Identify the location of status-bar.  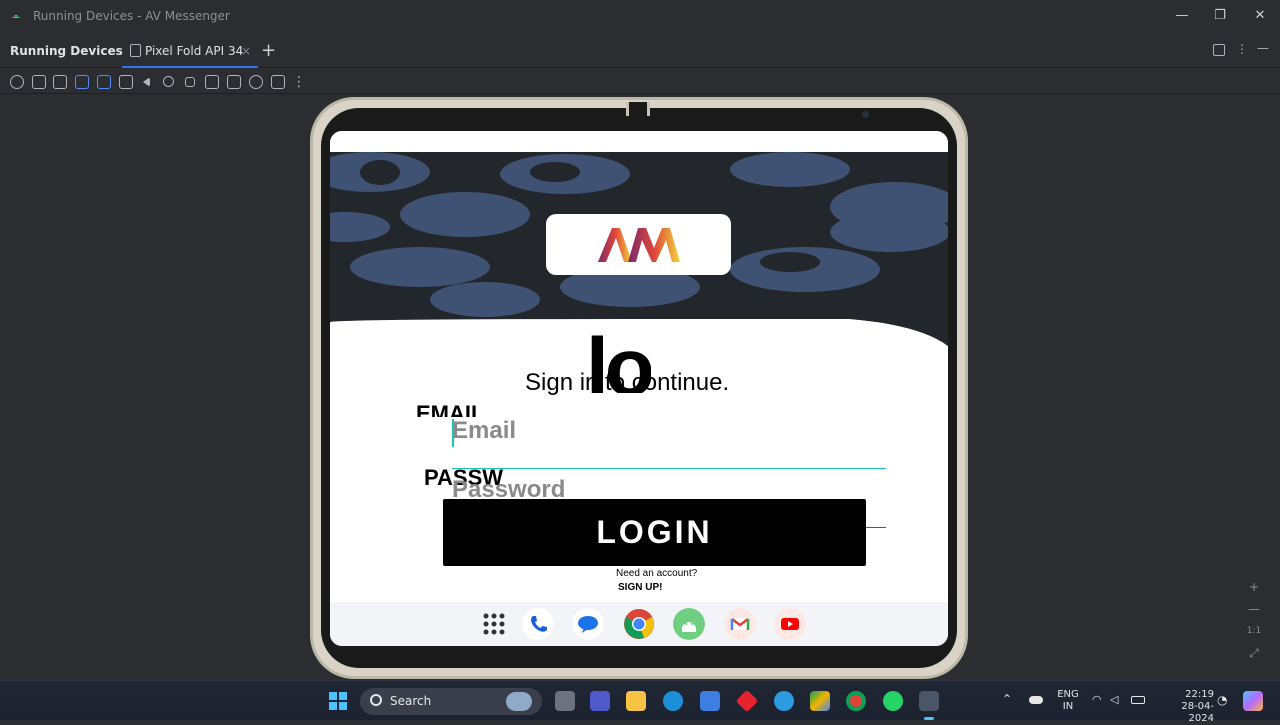
(639, 141).